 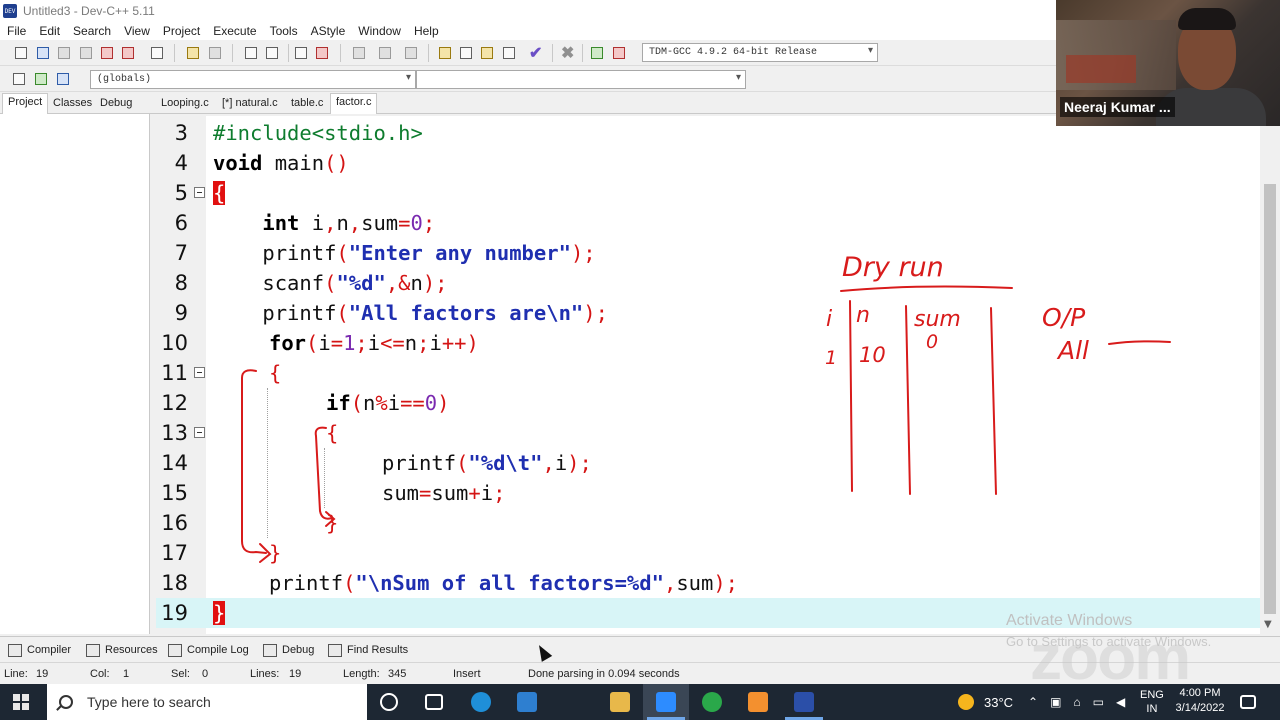 What do you see at coordinates (758, 702) in the screenshot?
I see `sublime-text-icon` at bounding box center [758, 702].